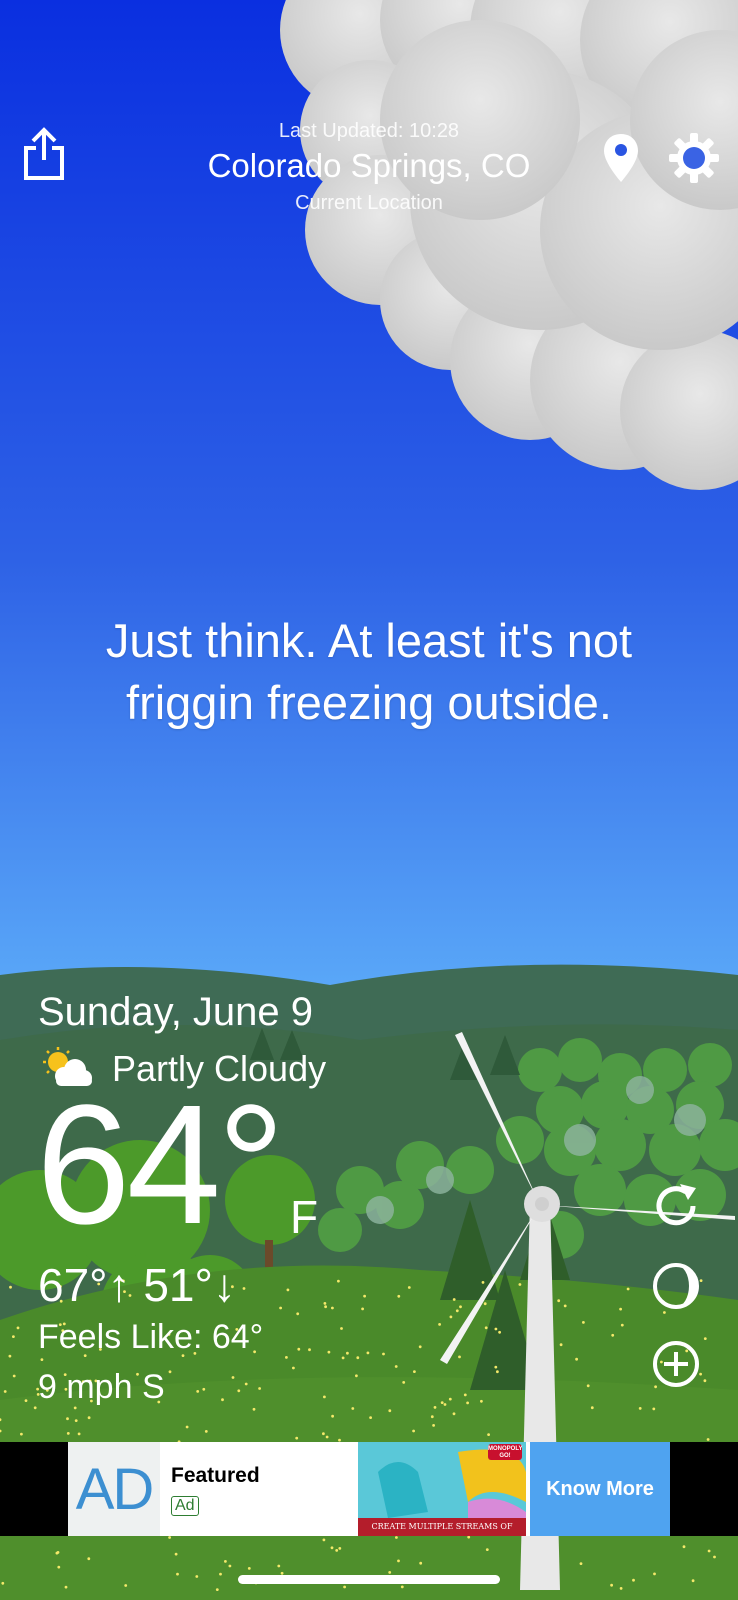  Describe the element at coordinates (369, 1579) in the screenshot. I see `home-indicator` at that location.